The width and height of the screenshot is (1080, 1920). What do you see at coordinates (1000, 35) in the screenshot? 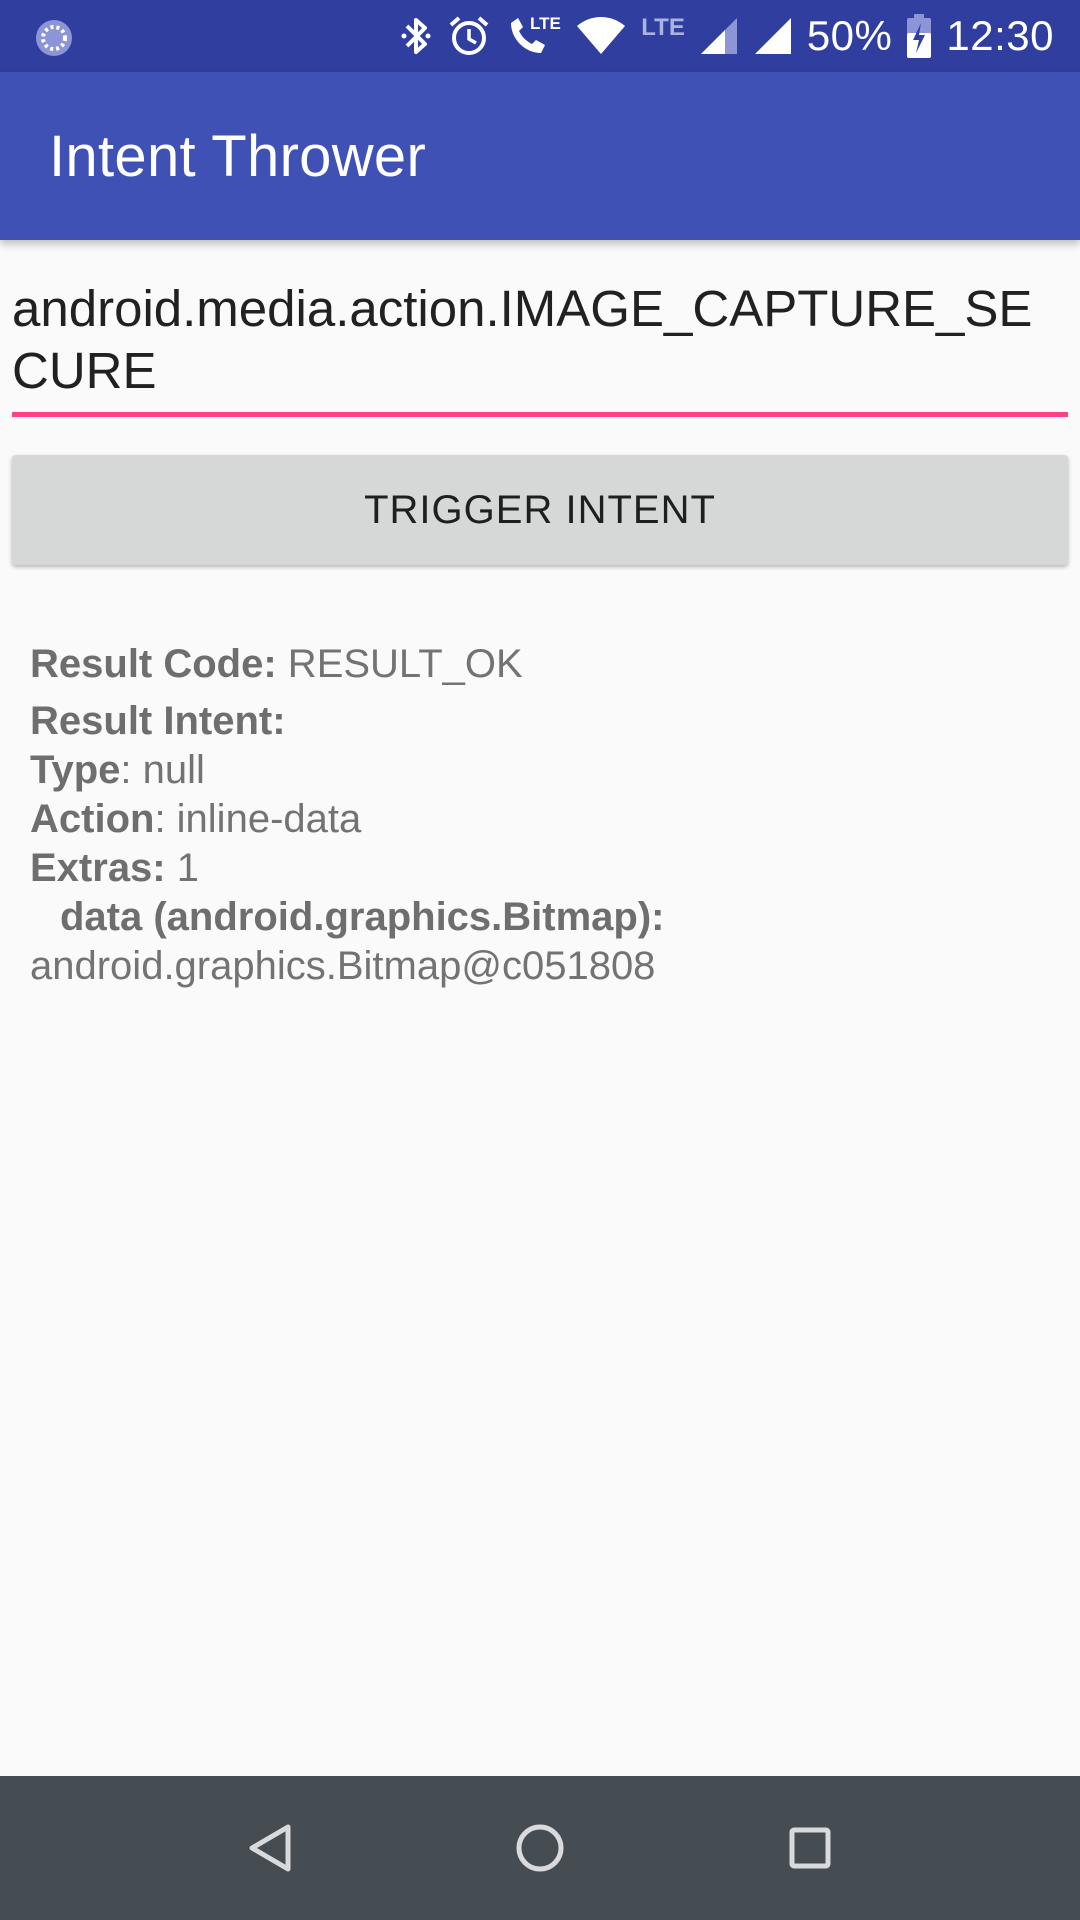
I see `clock: 12:30` at bounding box center [1000, 35].